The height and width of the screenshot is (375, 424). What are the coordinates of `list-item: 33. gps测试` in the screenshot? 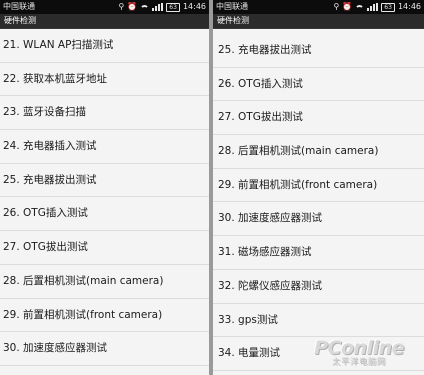 It's located at (318, 321).